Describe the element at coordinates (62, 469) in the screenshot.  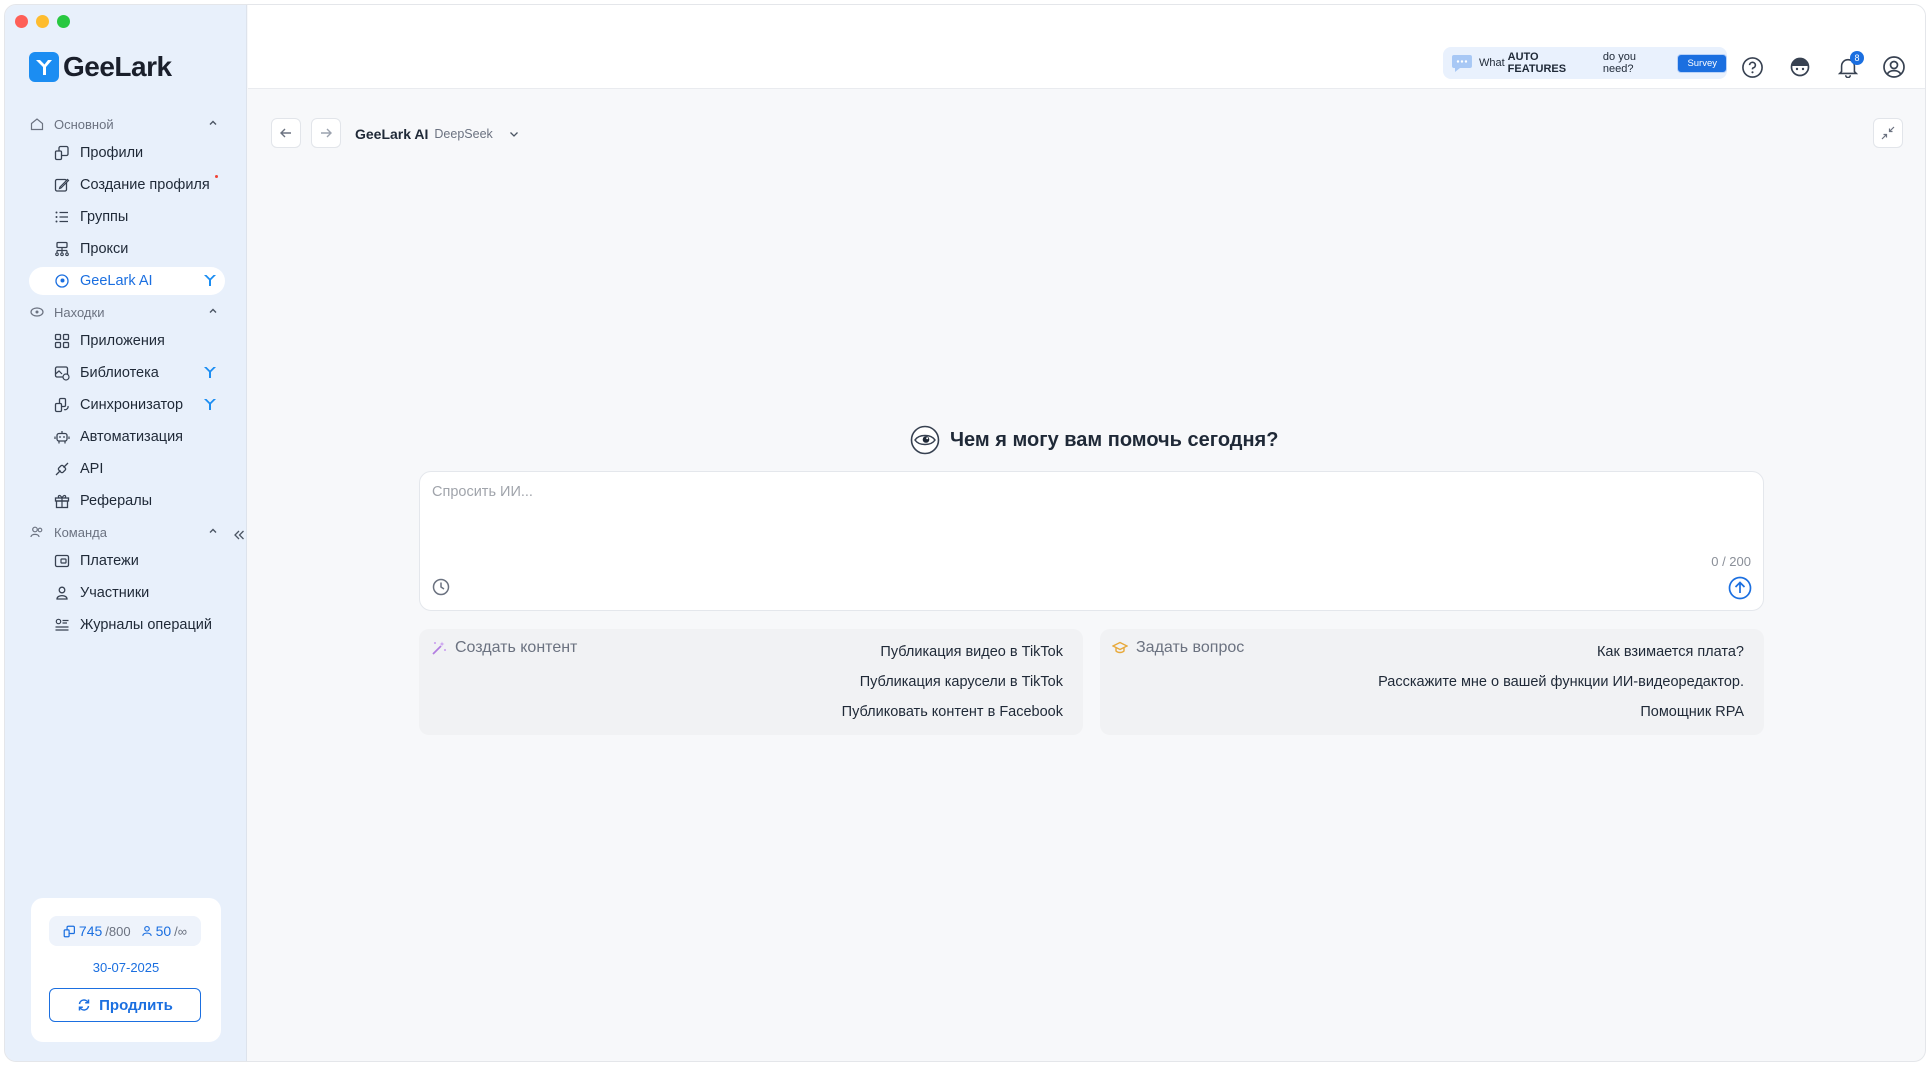
I see `api-icon` at that location.